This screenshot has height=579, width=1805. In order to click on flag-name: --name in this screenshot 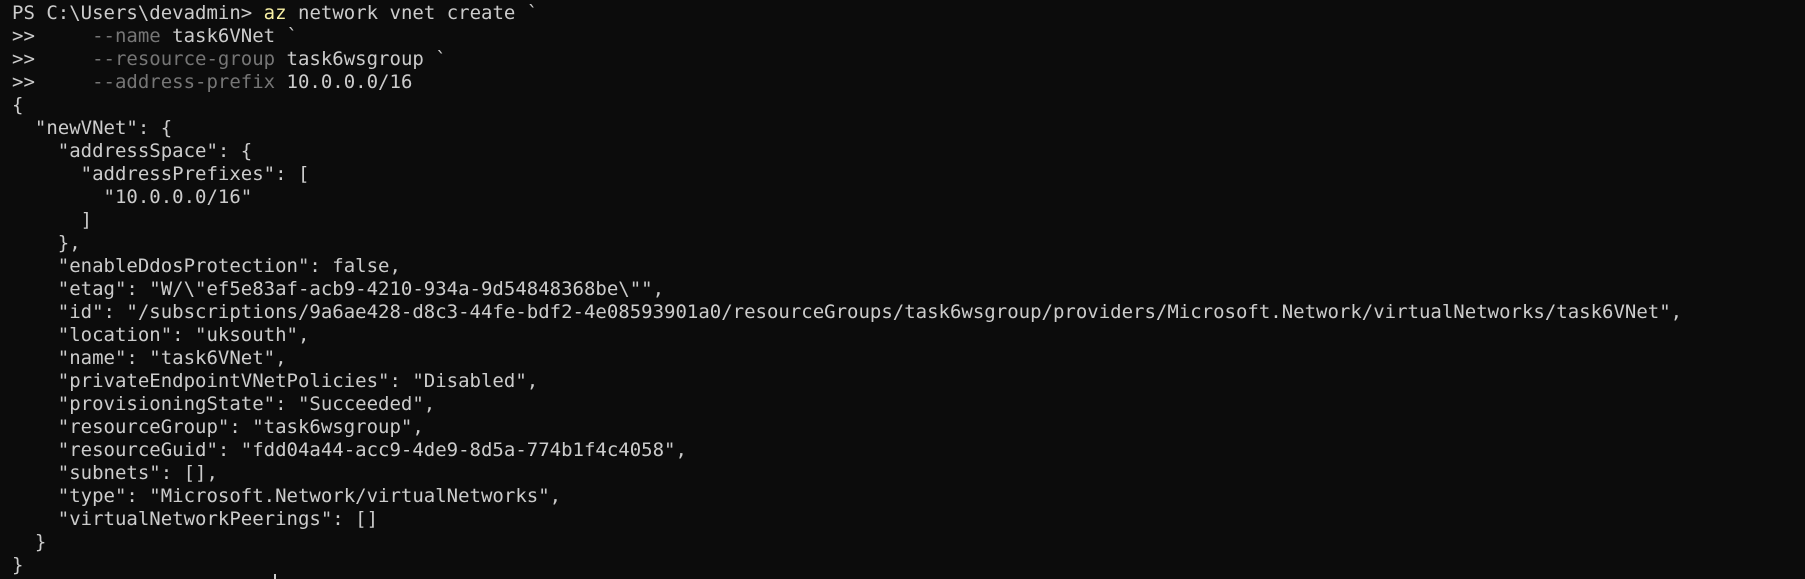, I will do `click(126, 36)`.